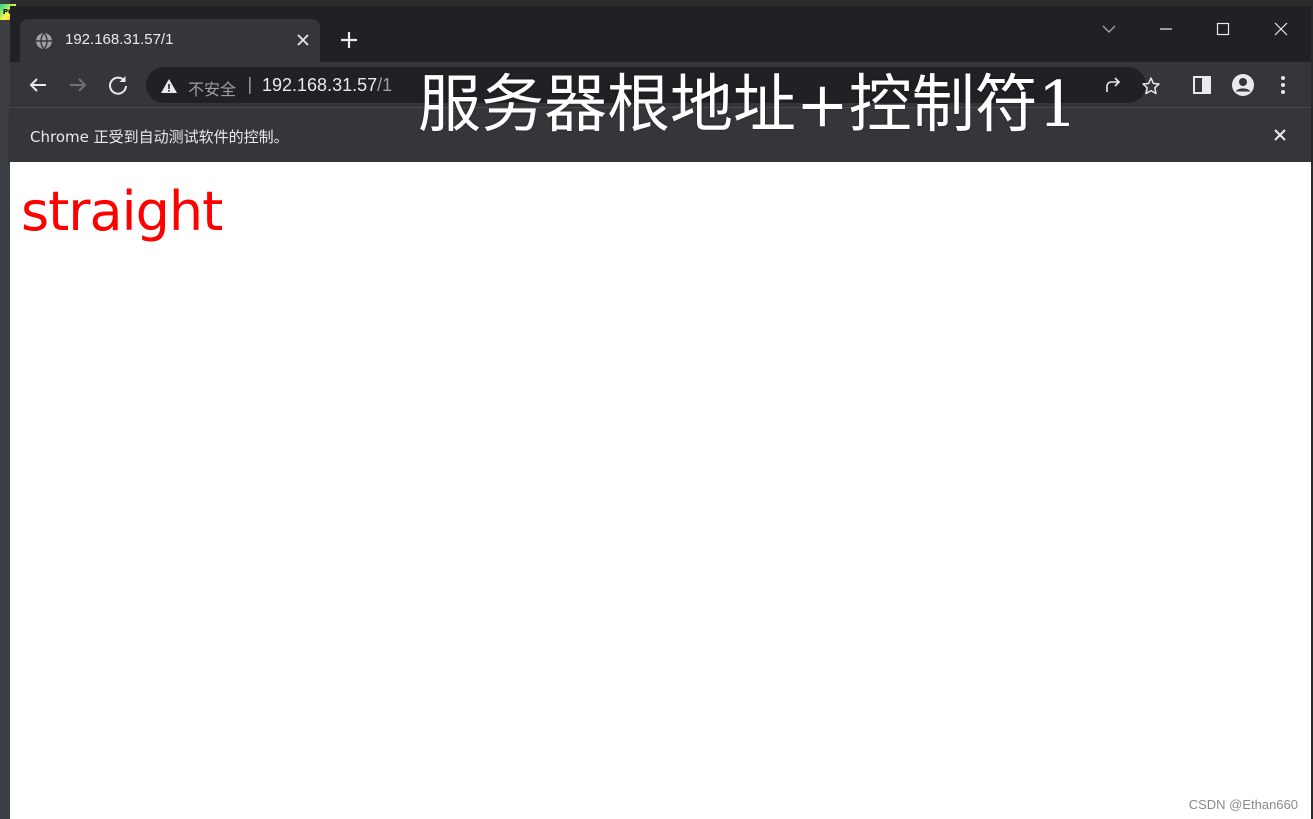 This screenshot has width=1313, height=819. What do you see at coordinates (44, 41) in the screenshot?
I see `globe-icon` at bounding box center [44, 41].